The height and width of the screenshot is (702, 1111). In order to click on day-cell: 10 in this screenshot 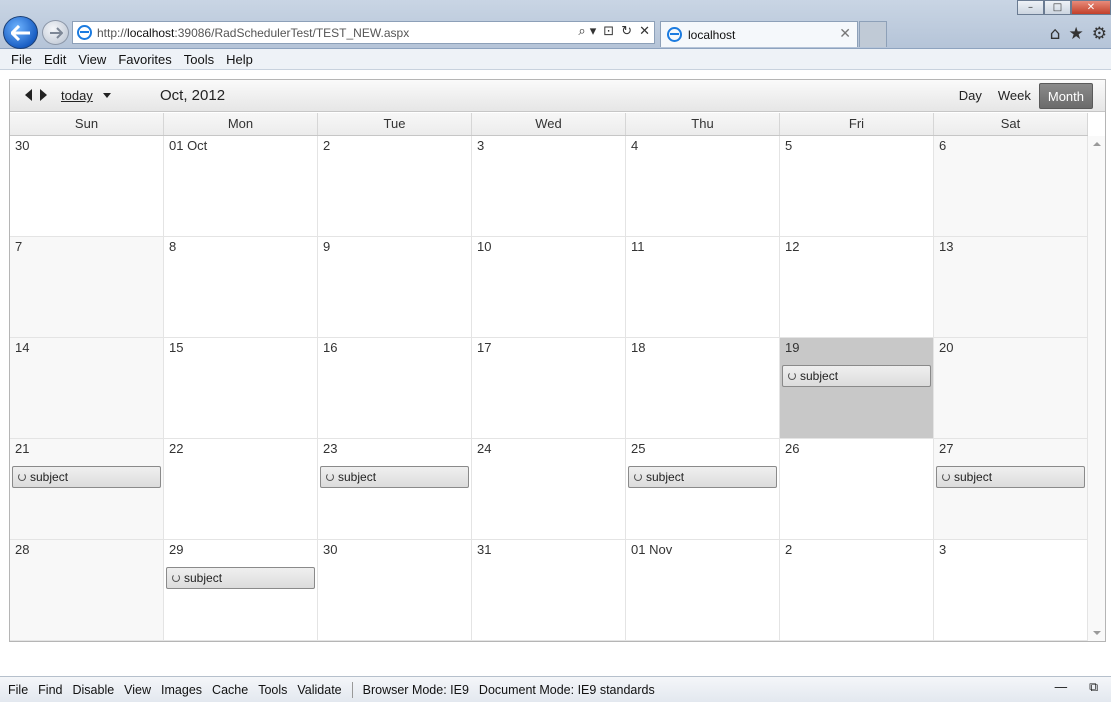, I will do `click(549, 287)`.